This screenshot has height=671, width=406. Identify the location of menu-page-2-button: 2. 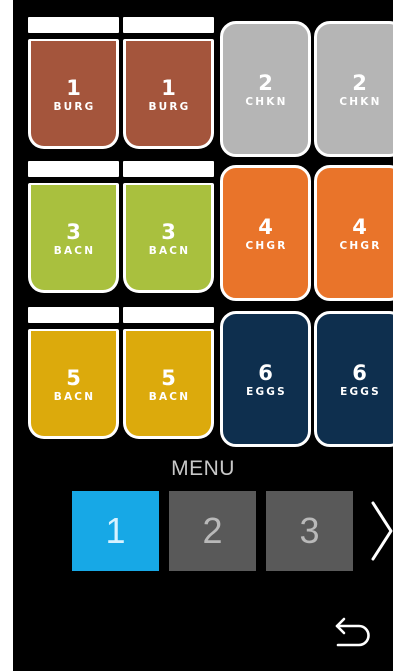
(212, 531).